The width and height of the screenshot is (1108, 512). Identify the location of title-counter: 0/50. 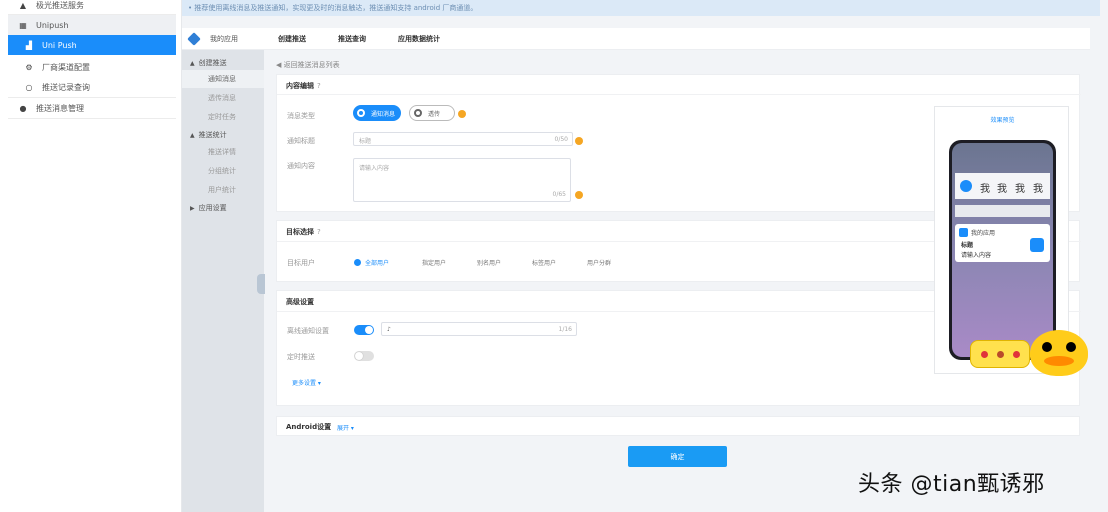
(561, 139).